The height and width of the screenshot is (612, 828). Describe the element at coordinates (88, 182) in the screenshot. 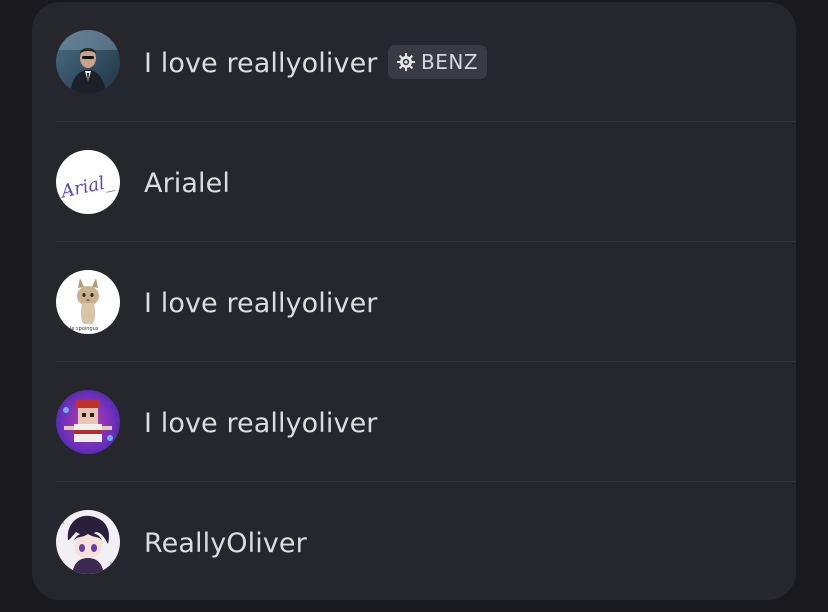

I see `handwritten-arial-avatar: Arial_` at that location.